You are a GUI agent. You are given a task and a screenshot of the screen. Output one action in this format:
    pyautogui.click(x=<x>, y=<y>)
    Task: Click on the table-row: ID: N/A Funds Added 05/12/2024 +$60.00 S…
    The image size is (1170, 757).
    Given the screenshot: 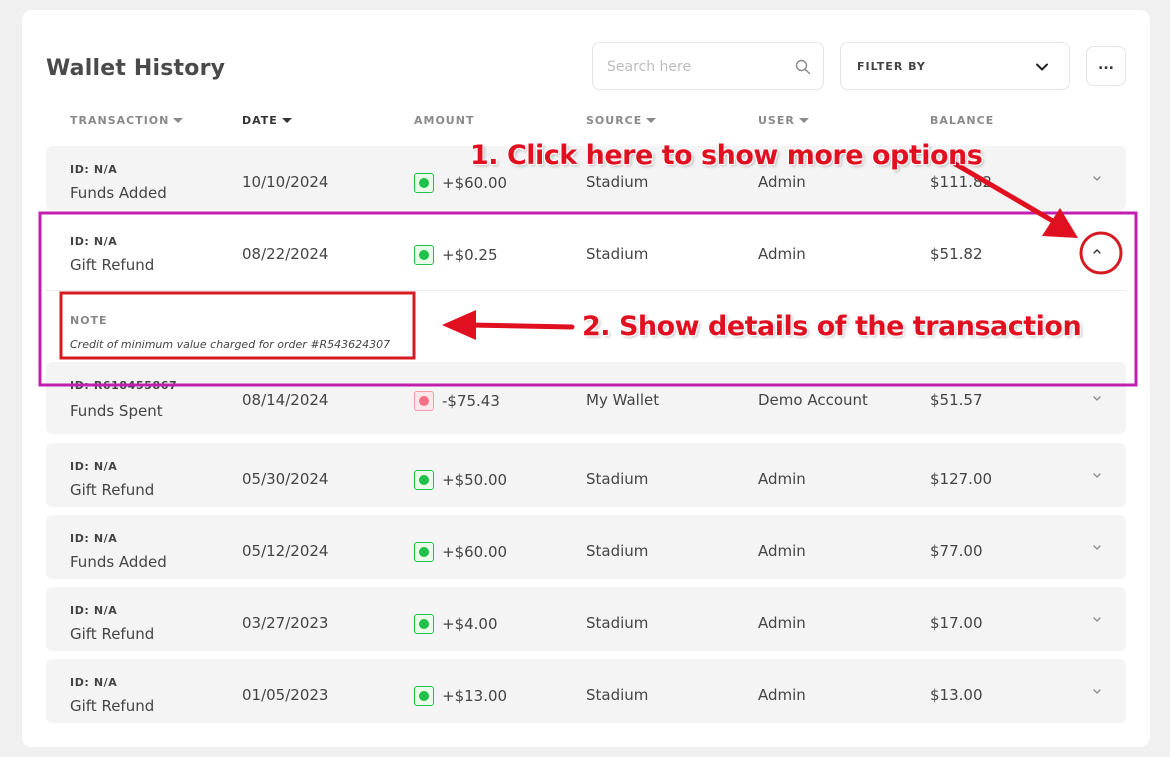 What is the action you would take?
    pyautogui.click(x=586, y=547)
    